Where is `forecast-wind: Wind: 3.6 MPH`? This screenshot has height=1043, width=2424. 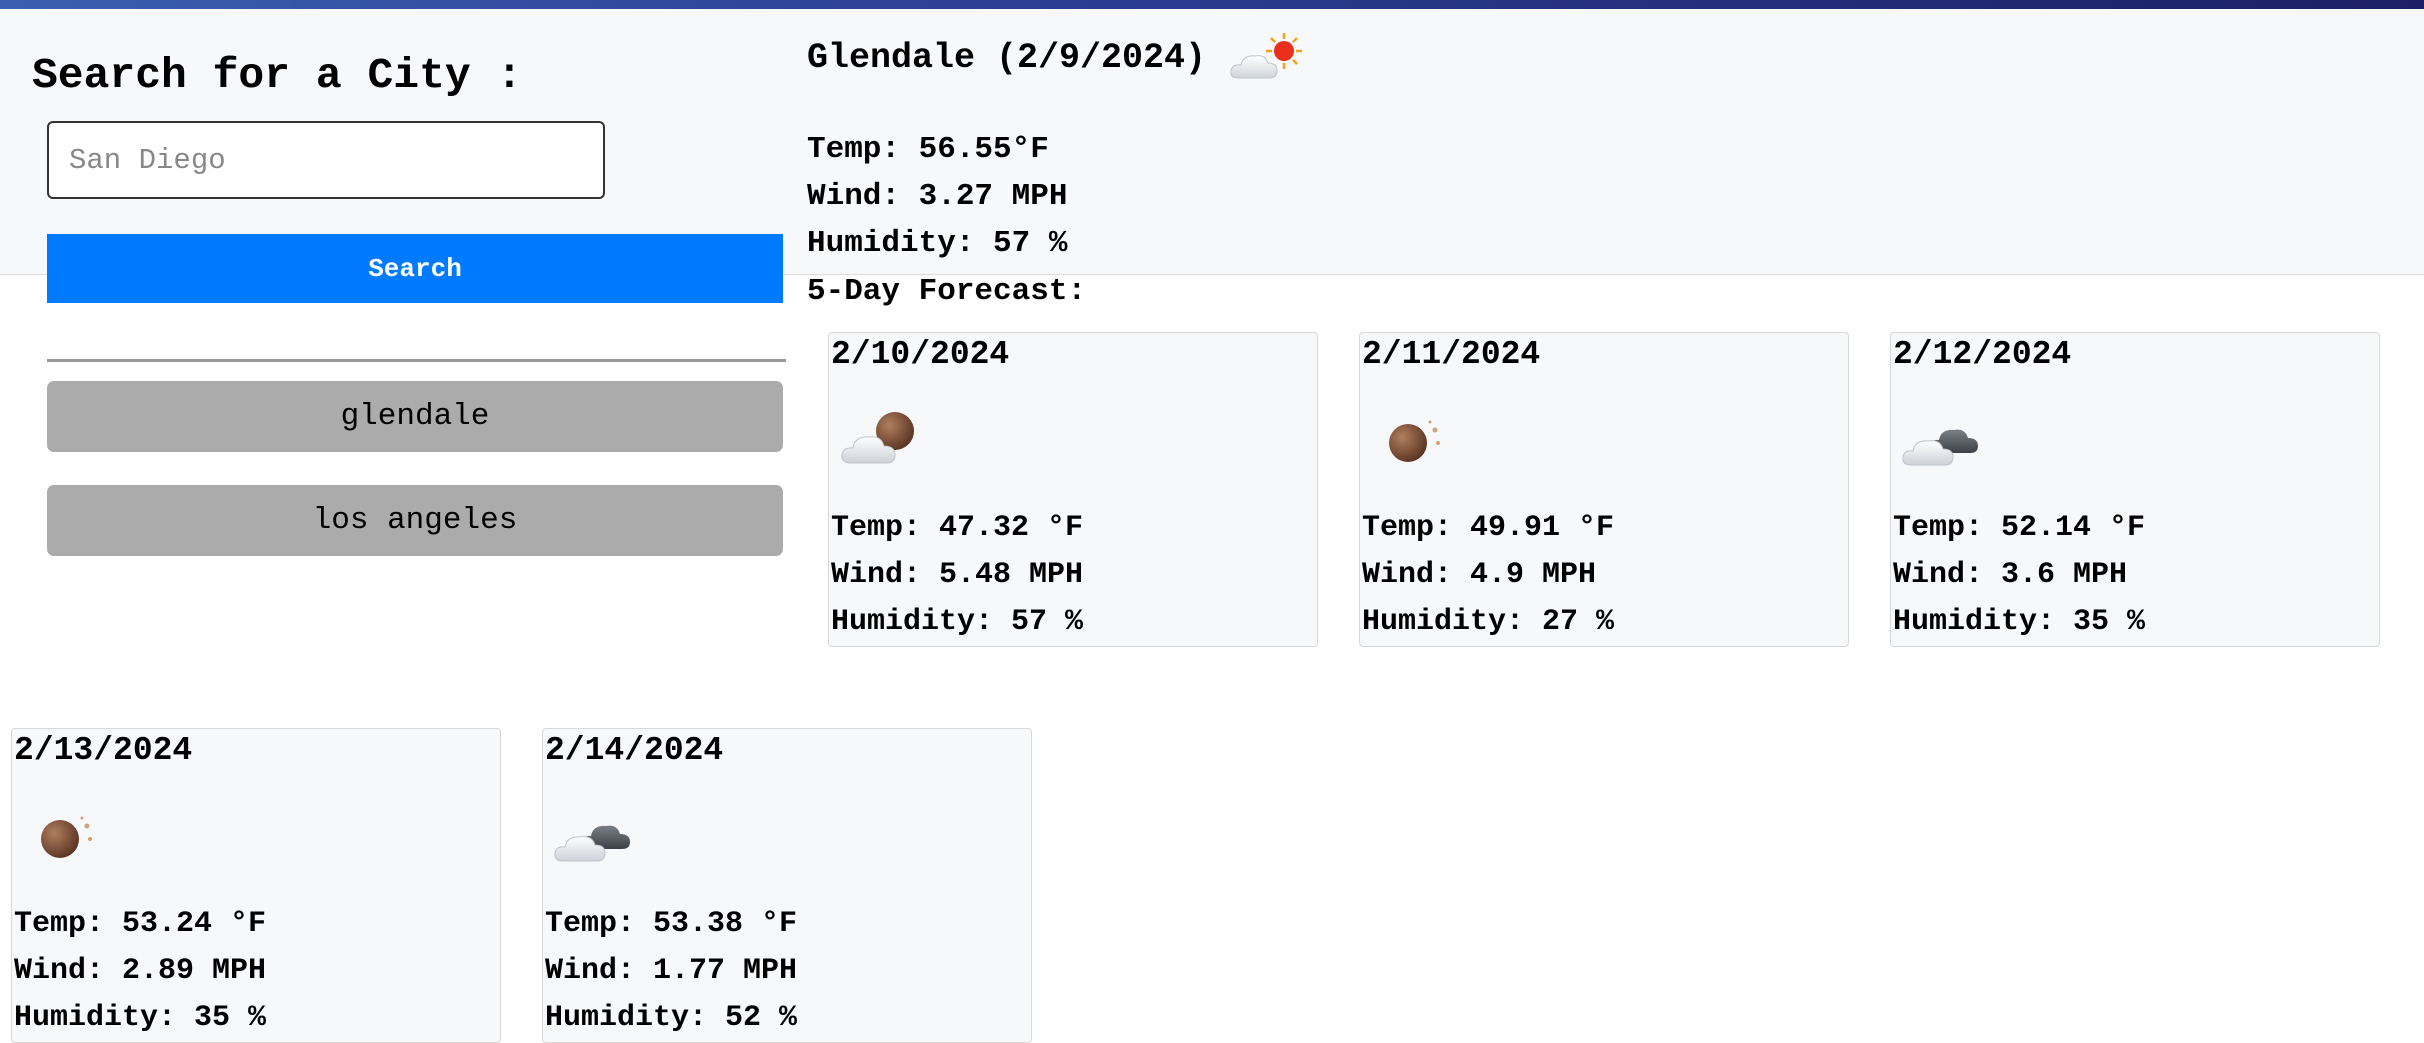 forecast-wind: Wind: 3.6 MPH is located at coordinates (2010, 575).